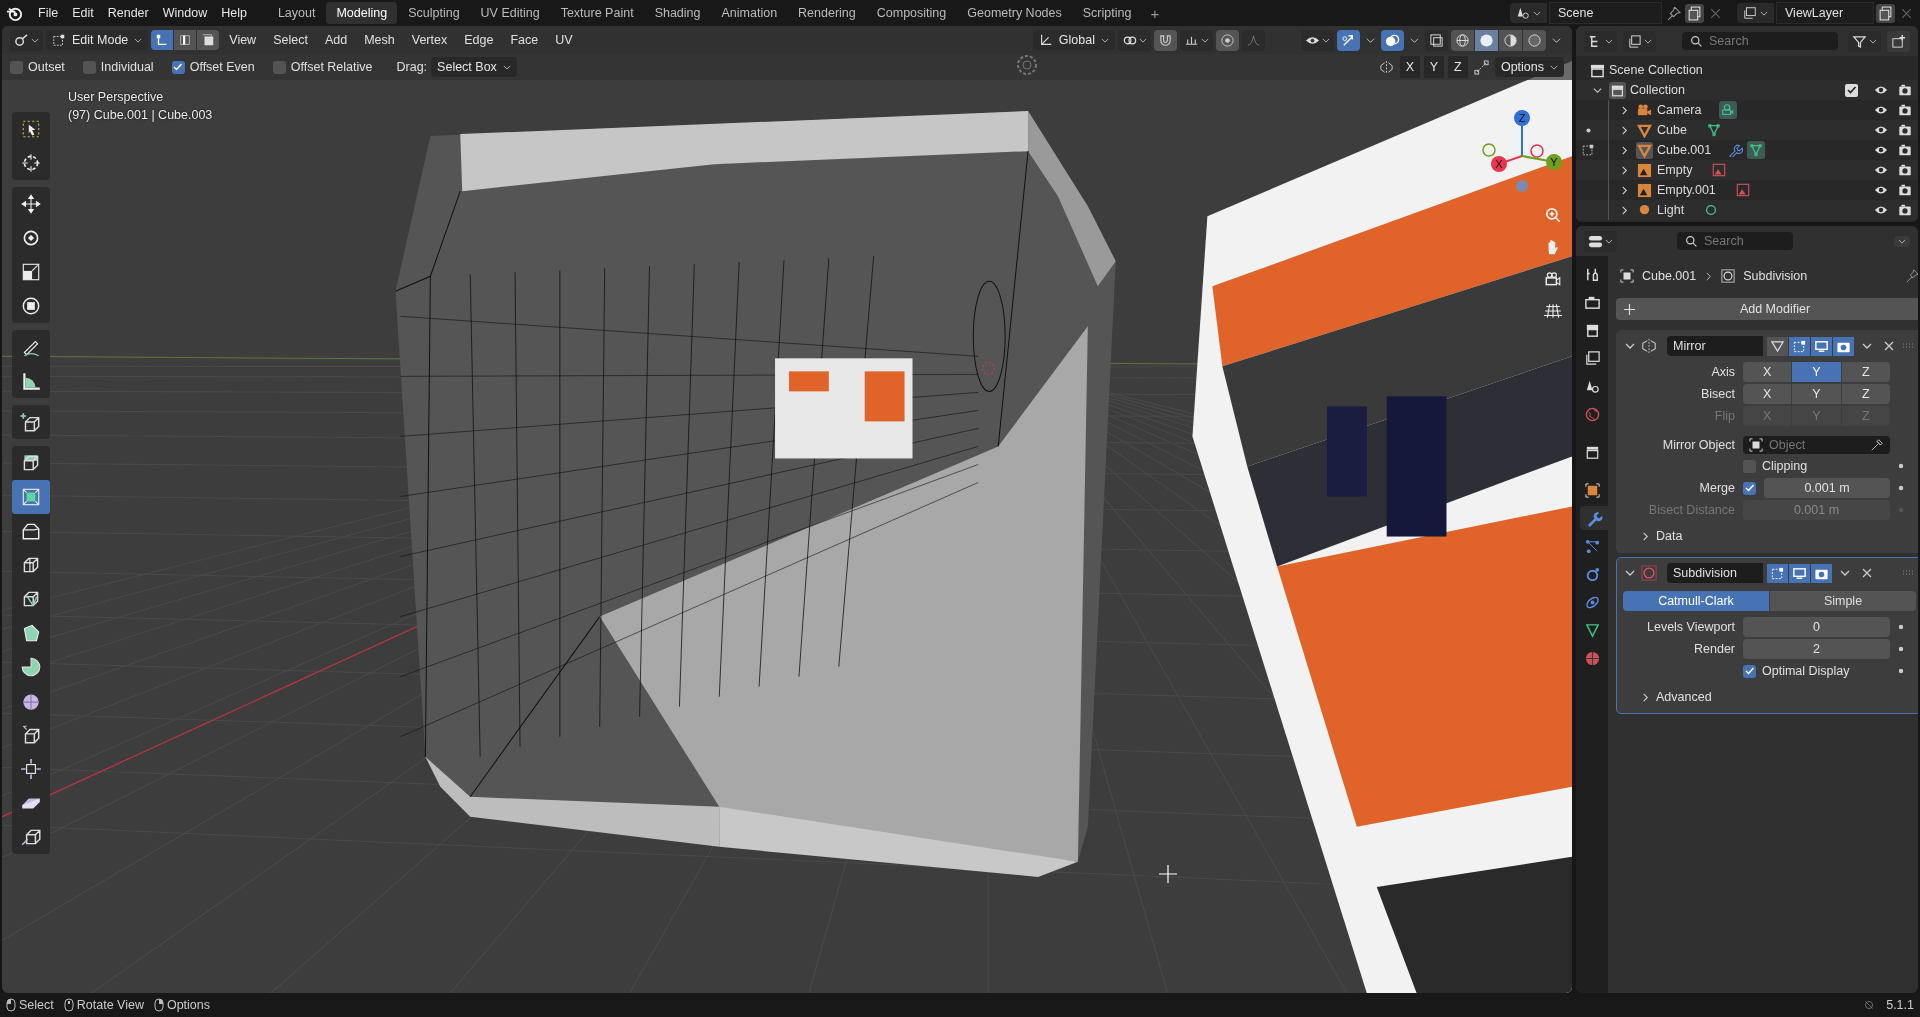  What do you see at coordinates (1073, 40) in the screenshot?
I see `orientation-dropdown: Global` at bounding box center [1073, 40].